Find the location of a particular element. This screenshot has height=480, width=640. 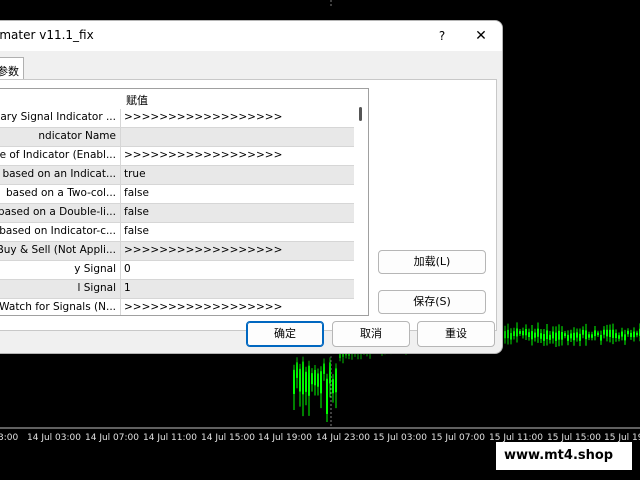

ok-button: 确定 is located at coordinates (285, 334).